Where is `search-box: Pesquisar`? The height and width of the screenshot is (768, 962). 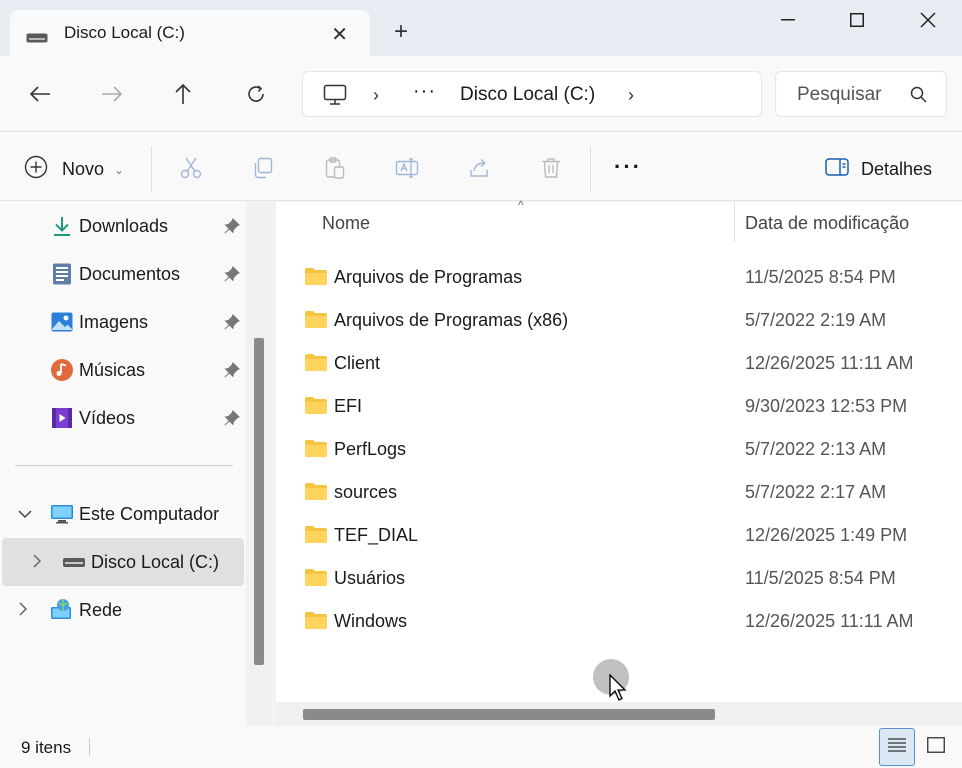 search-box: Pesquisar is located at coordinates (861, 94).